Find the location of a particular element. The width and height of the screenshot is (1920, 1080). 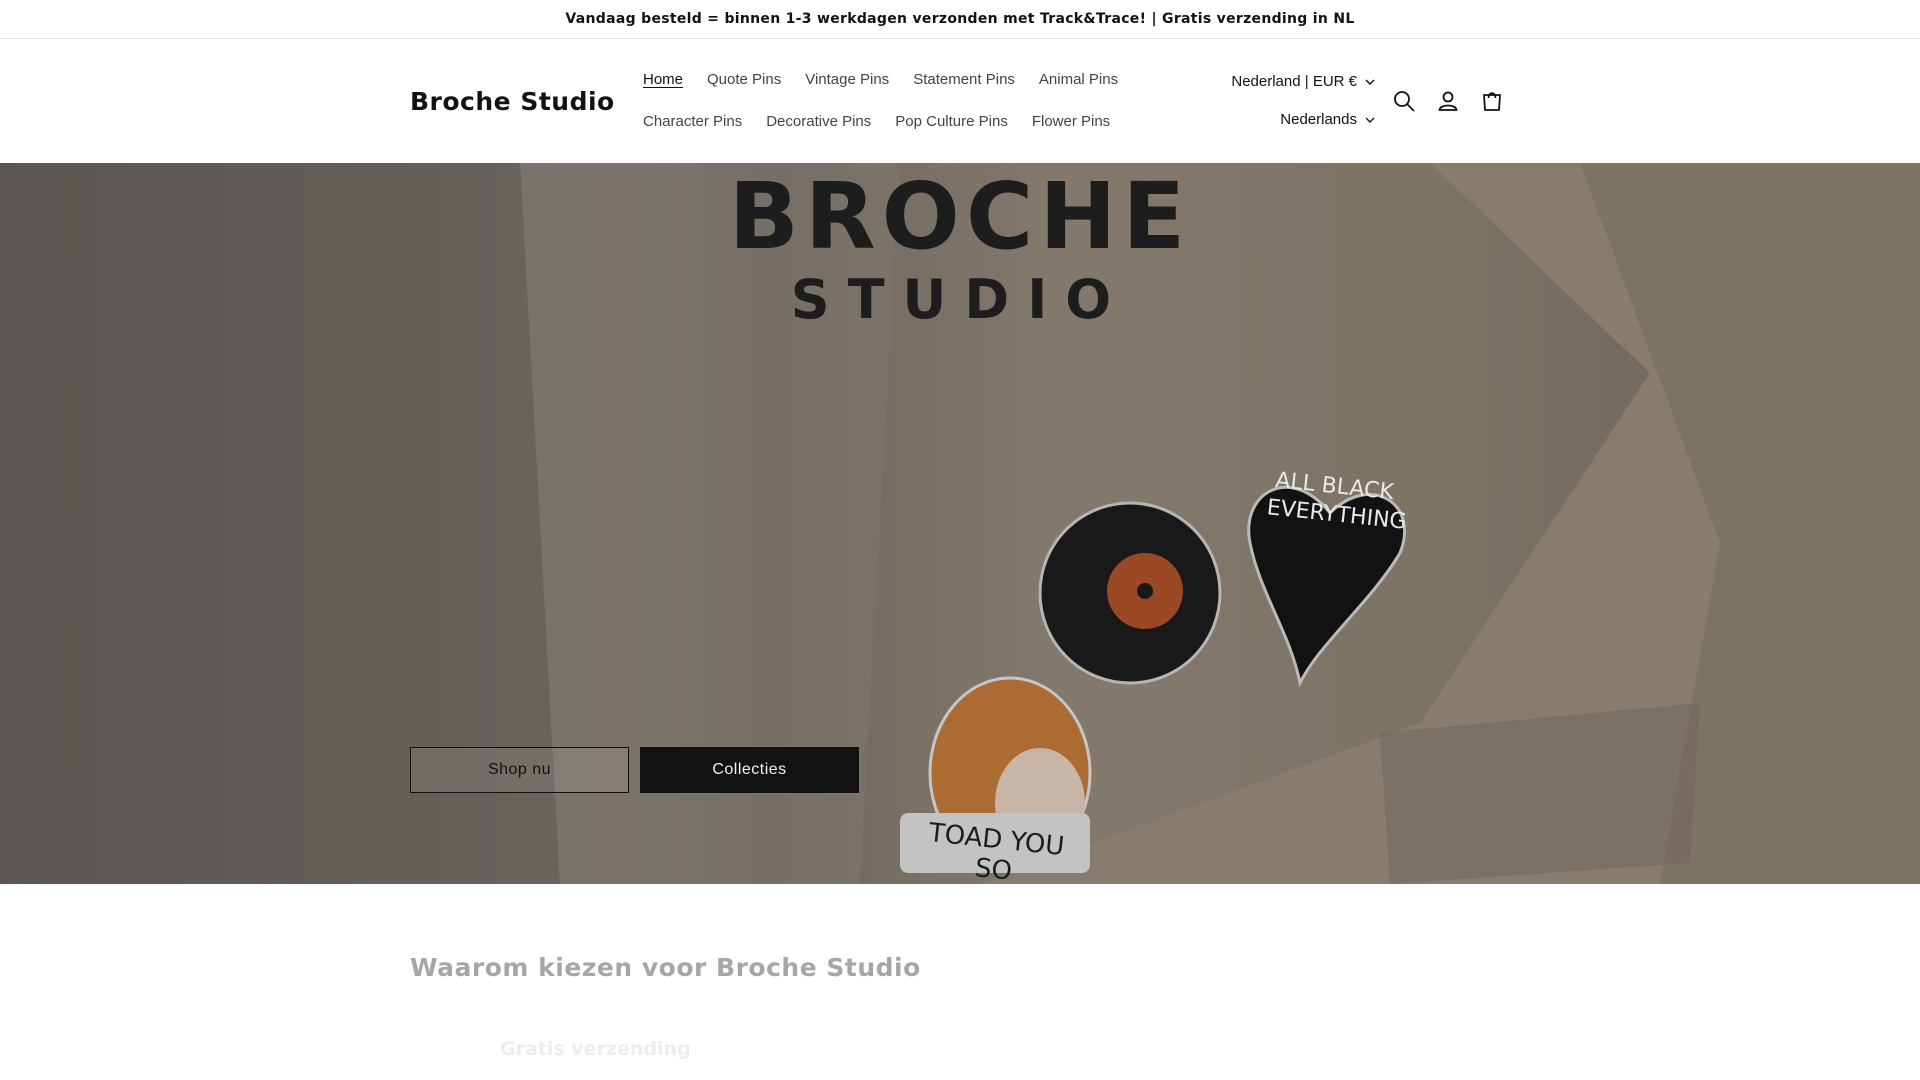

nav-flower-pins: Flower Pins is located at coordinates (1071, 121).